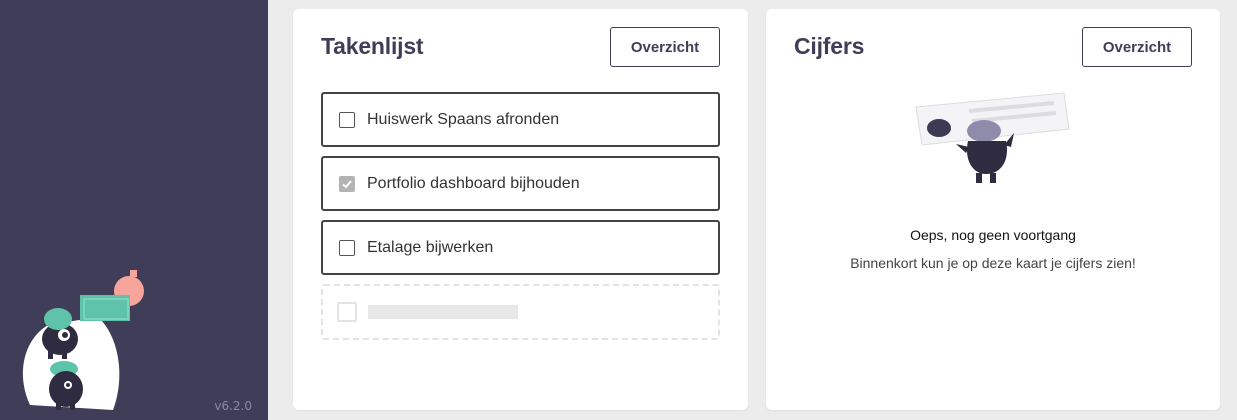 The width and height of the screenshot is (1237, 420). Describe the element at coordinates (93, 342) in the screenshot. I see `monsters-illustration` at that location.